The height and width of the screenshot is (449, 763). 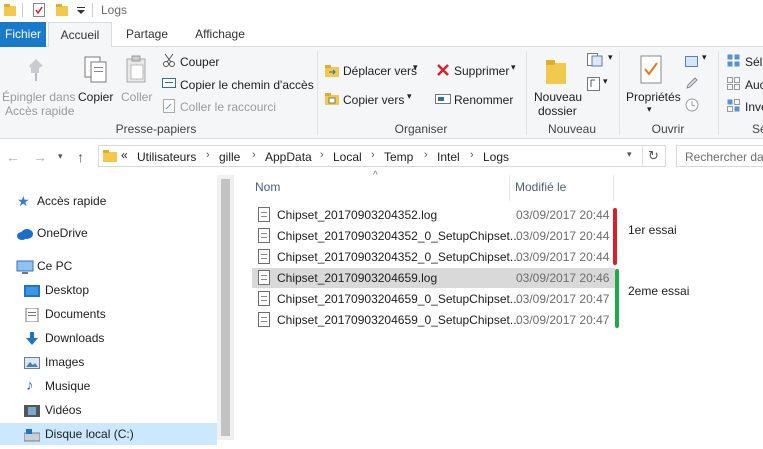 What do you see at coordinates (617, 298) in the screenshot?
I see `annotation-bracket-second` at bounding box center [617, 298].